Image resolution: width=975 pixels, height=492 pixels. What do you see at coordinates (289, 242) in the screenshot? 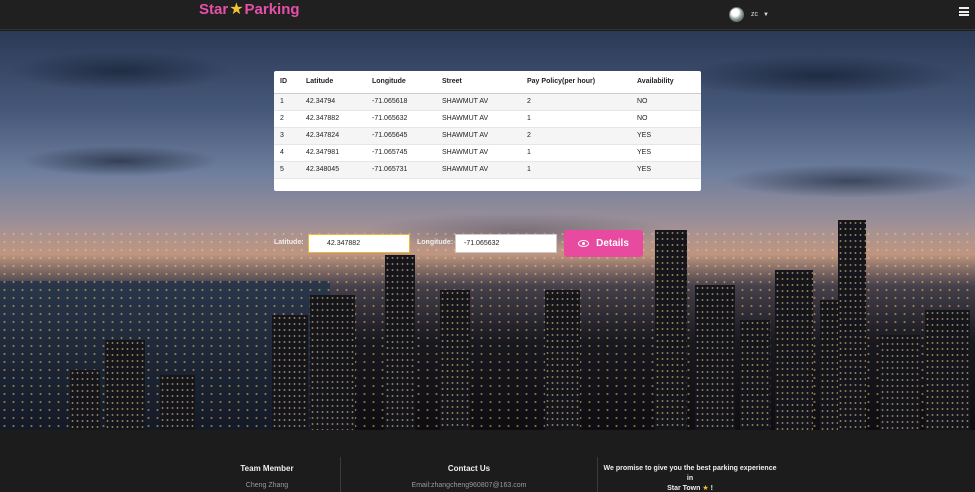
I see `latitude-label: Latitude:` at bounding box center [289, 242].